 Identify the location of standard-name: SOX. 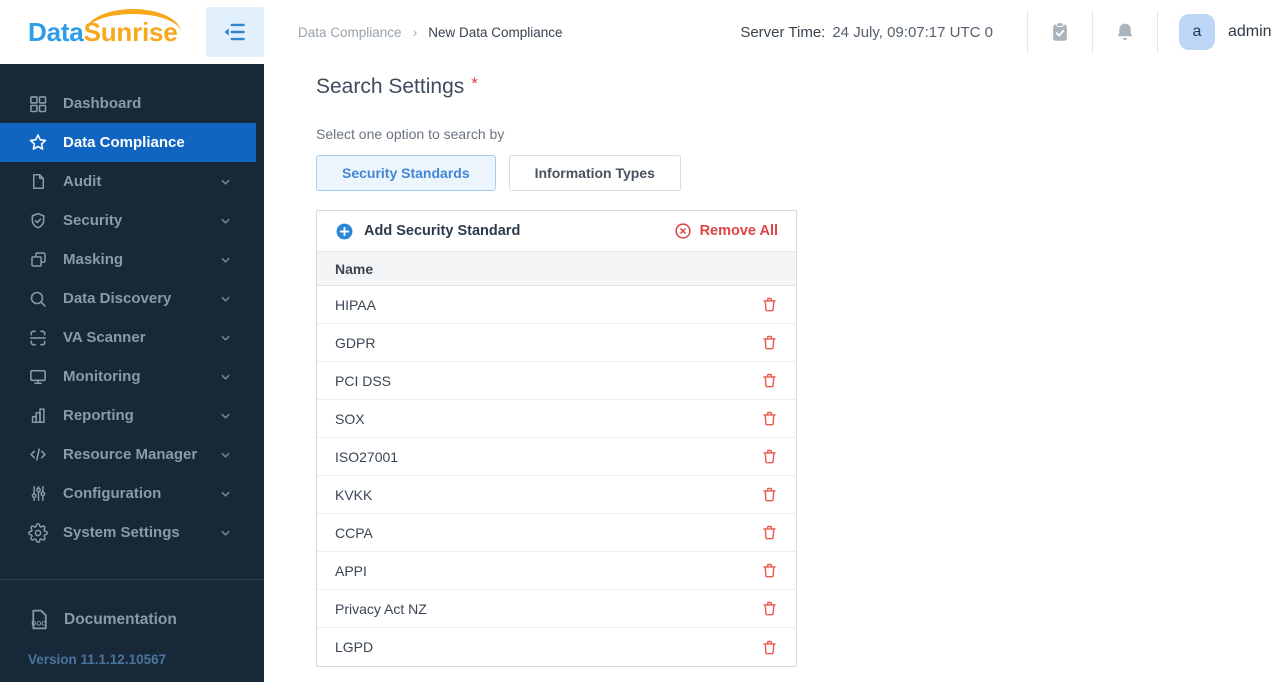
(350, 418).